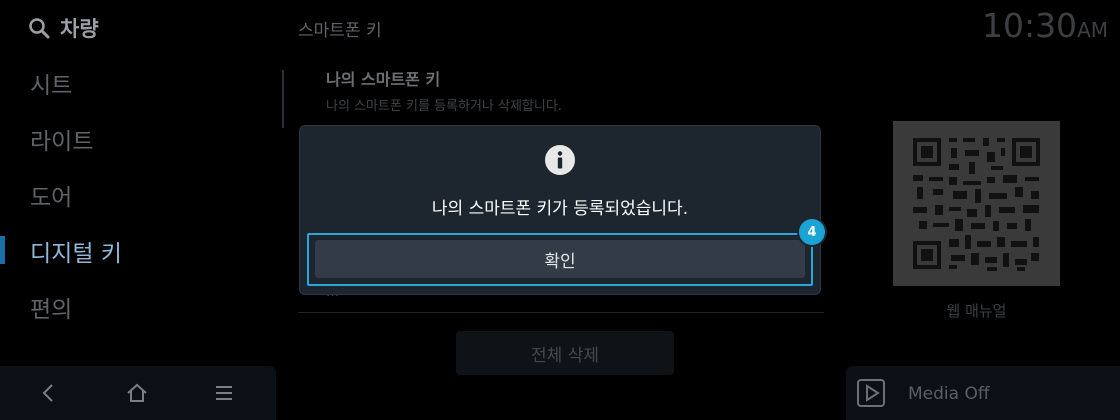 The width and height of the screenshot is (1120, 420). What do you see at coordinates (39, 28) in the screenshot?
I see `search-icon` at bounding box center [39, 28].